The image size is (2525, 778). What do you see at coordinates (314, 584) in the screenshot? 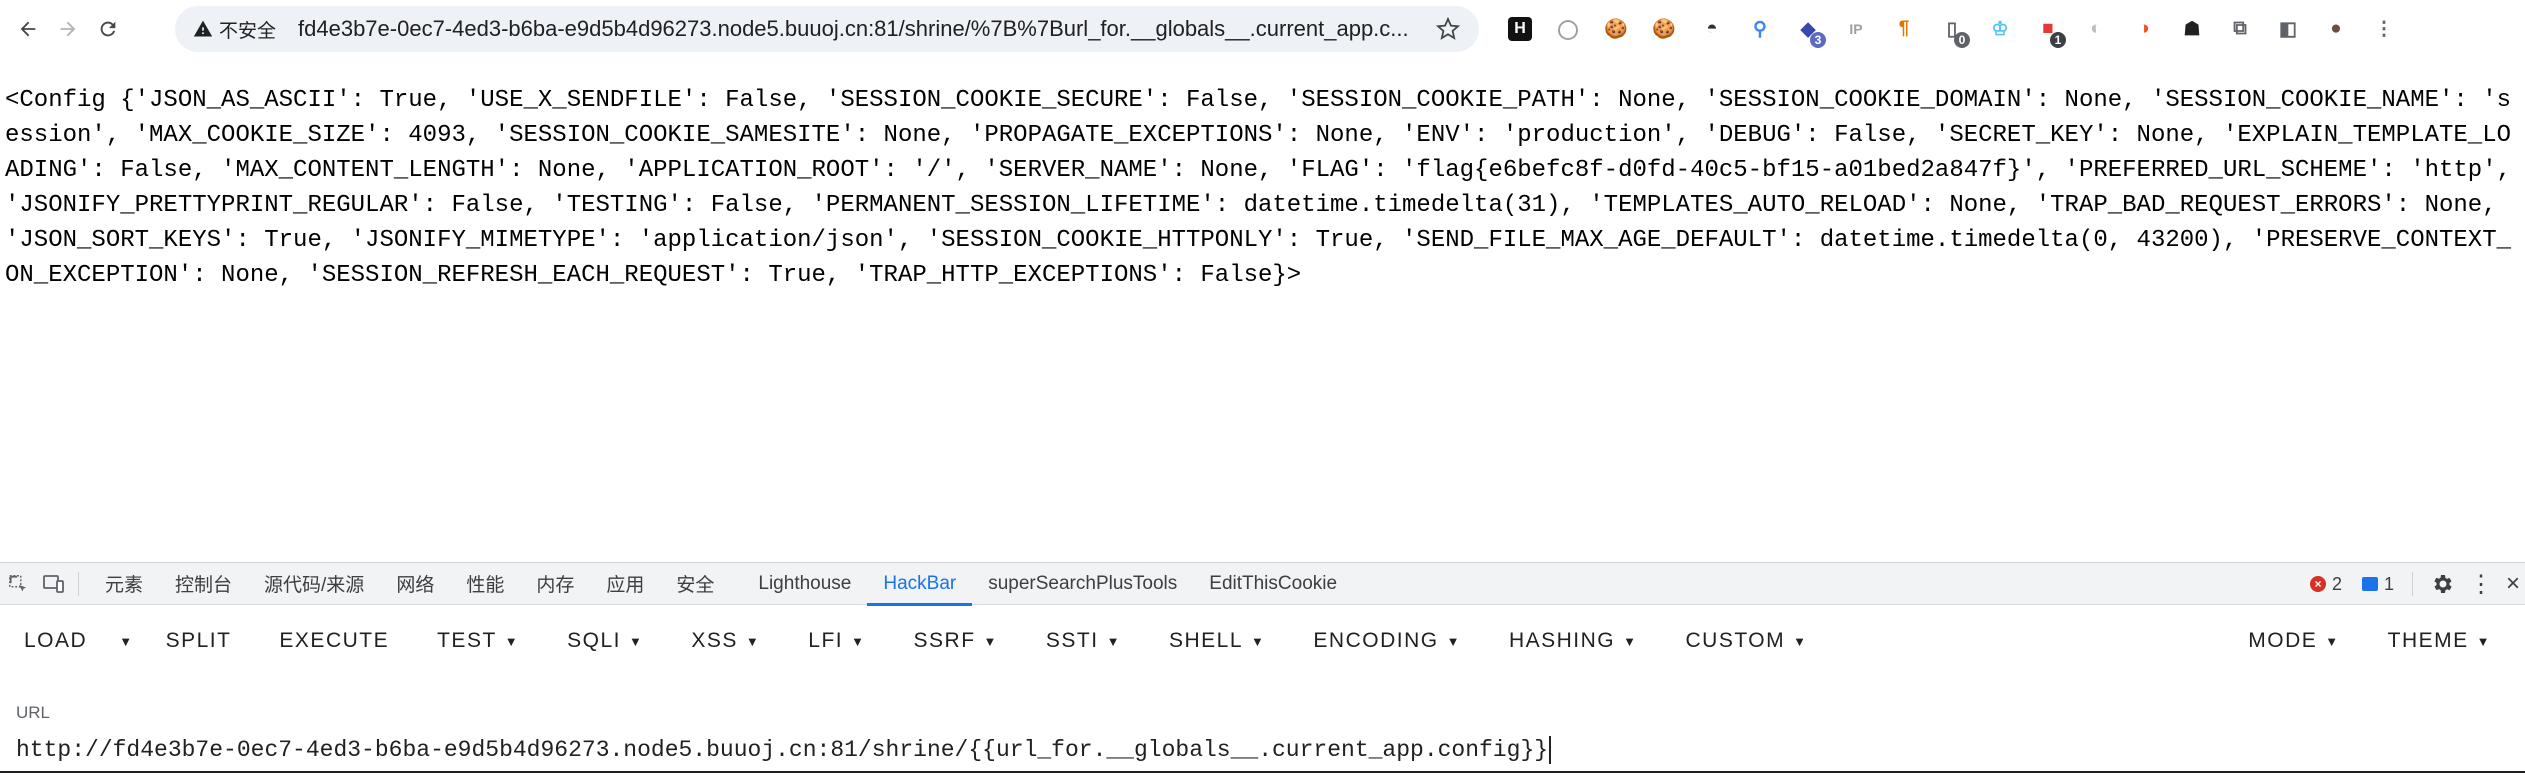
I see `devtools-tab: 源代码/来源` at bounding box center [314, 584].